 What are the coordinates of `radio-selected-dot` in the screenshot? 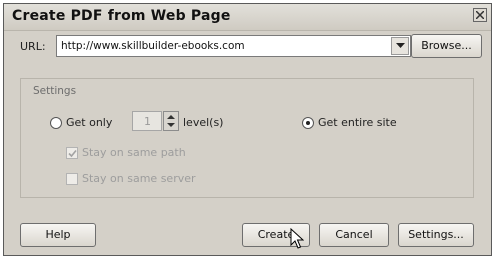 It's located at (308, 123).